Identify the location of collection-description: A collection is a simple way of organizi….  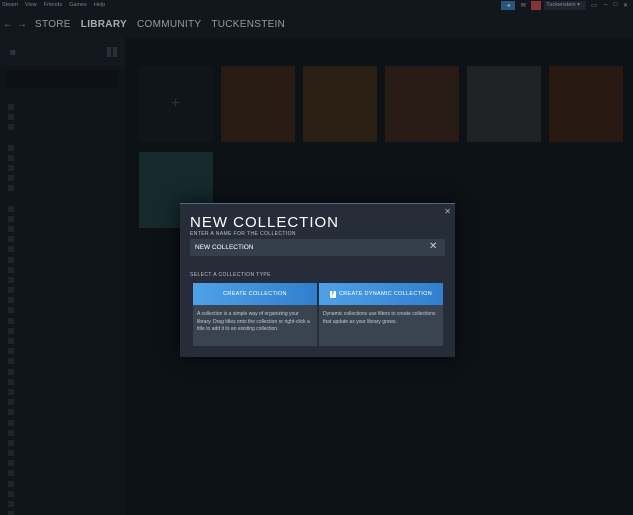
(253, 321).